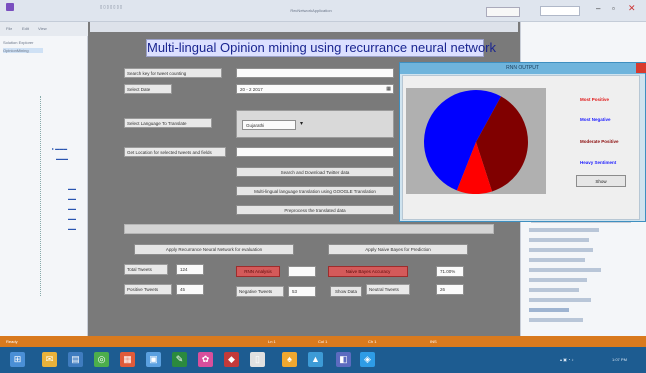 This screenshot has width=646, height=373. Describe the element at coordinates (567, 359) in the screenshot. I see `tray-icons: ▴ ▣ ◔ ♪` at that location.